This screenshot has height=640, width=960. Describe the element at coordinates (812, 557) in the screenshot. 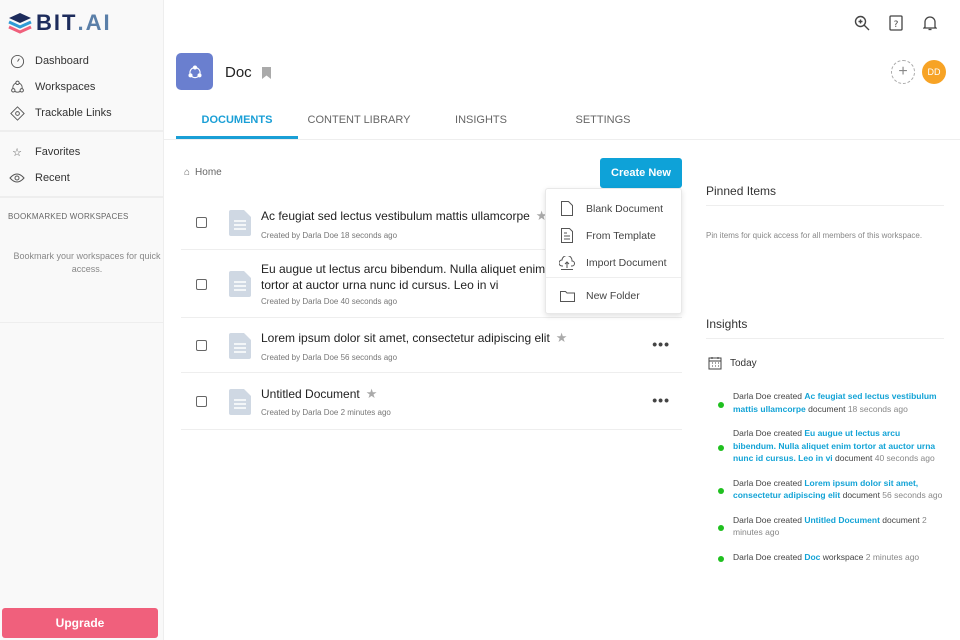

I see `activity-link: Doc` at that location.